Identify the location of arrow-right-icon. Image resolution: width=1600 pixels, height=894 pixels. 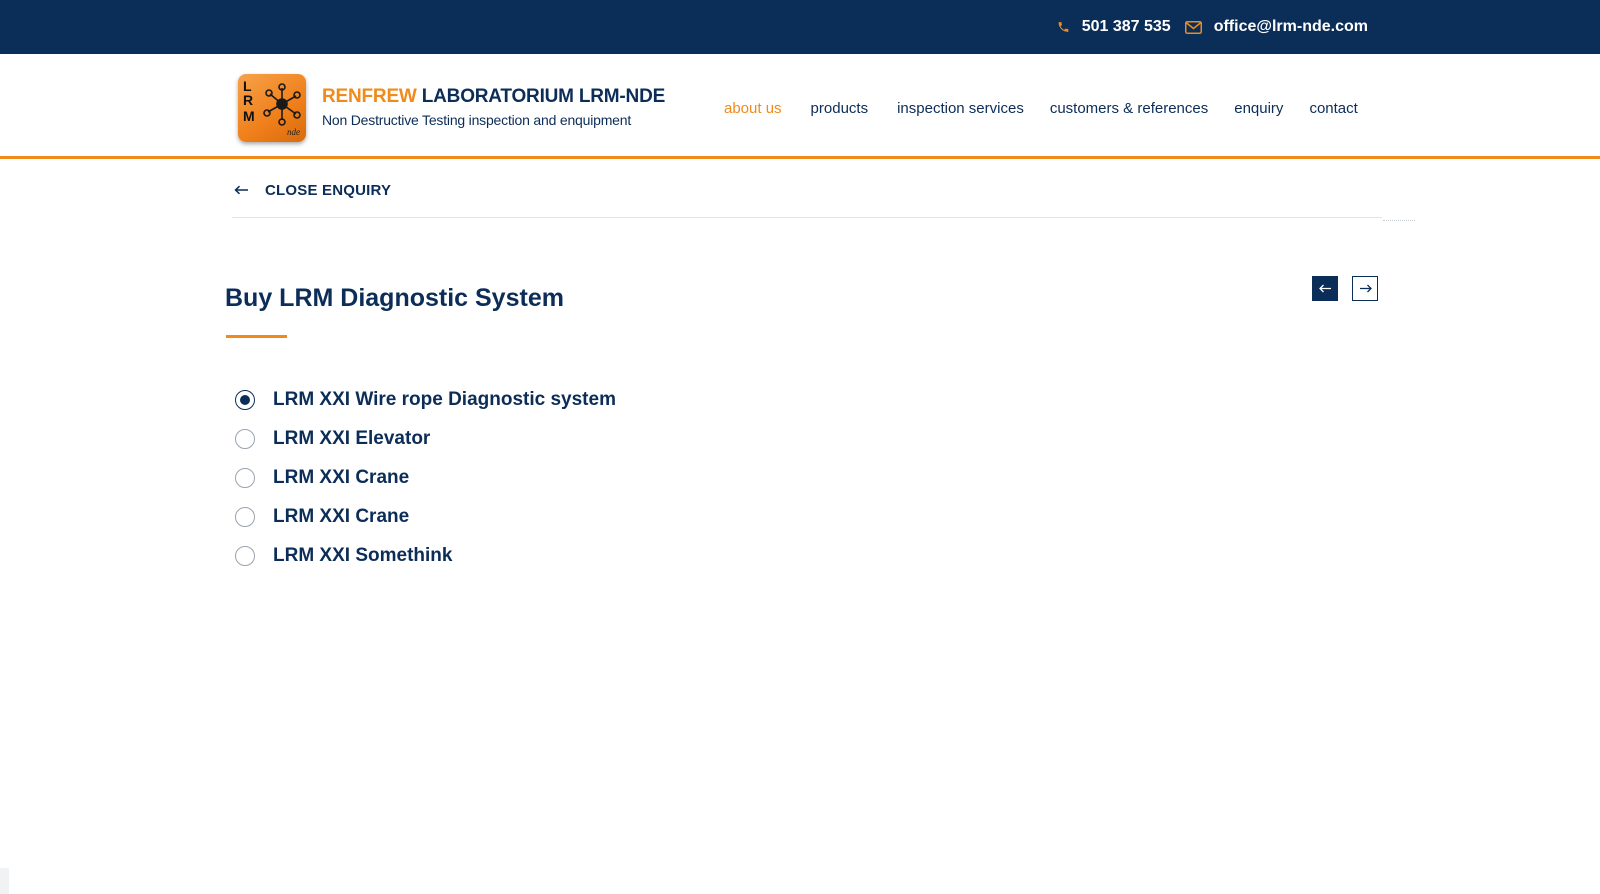
(1365, 289).